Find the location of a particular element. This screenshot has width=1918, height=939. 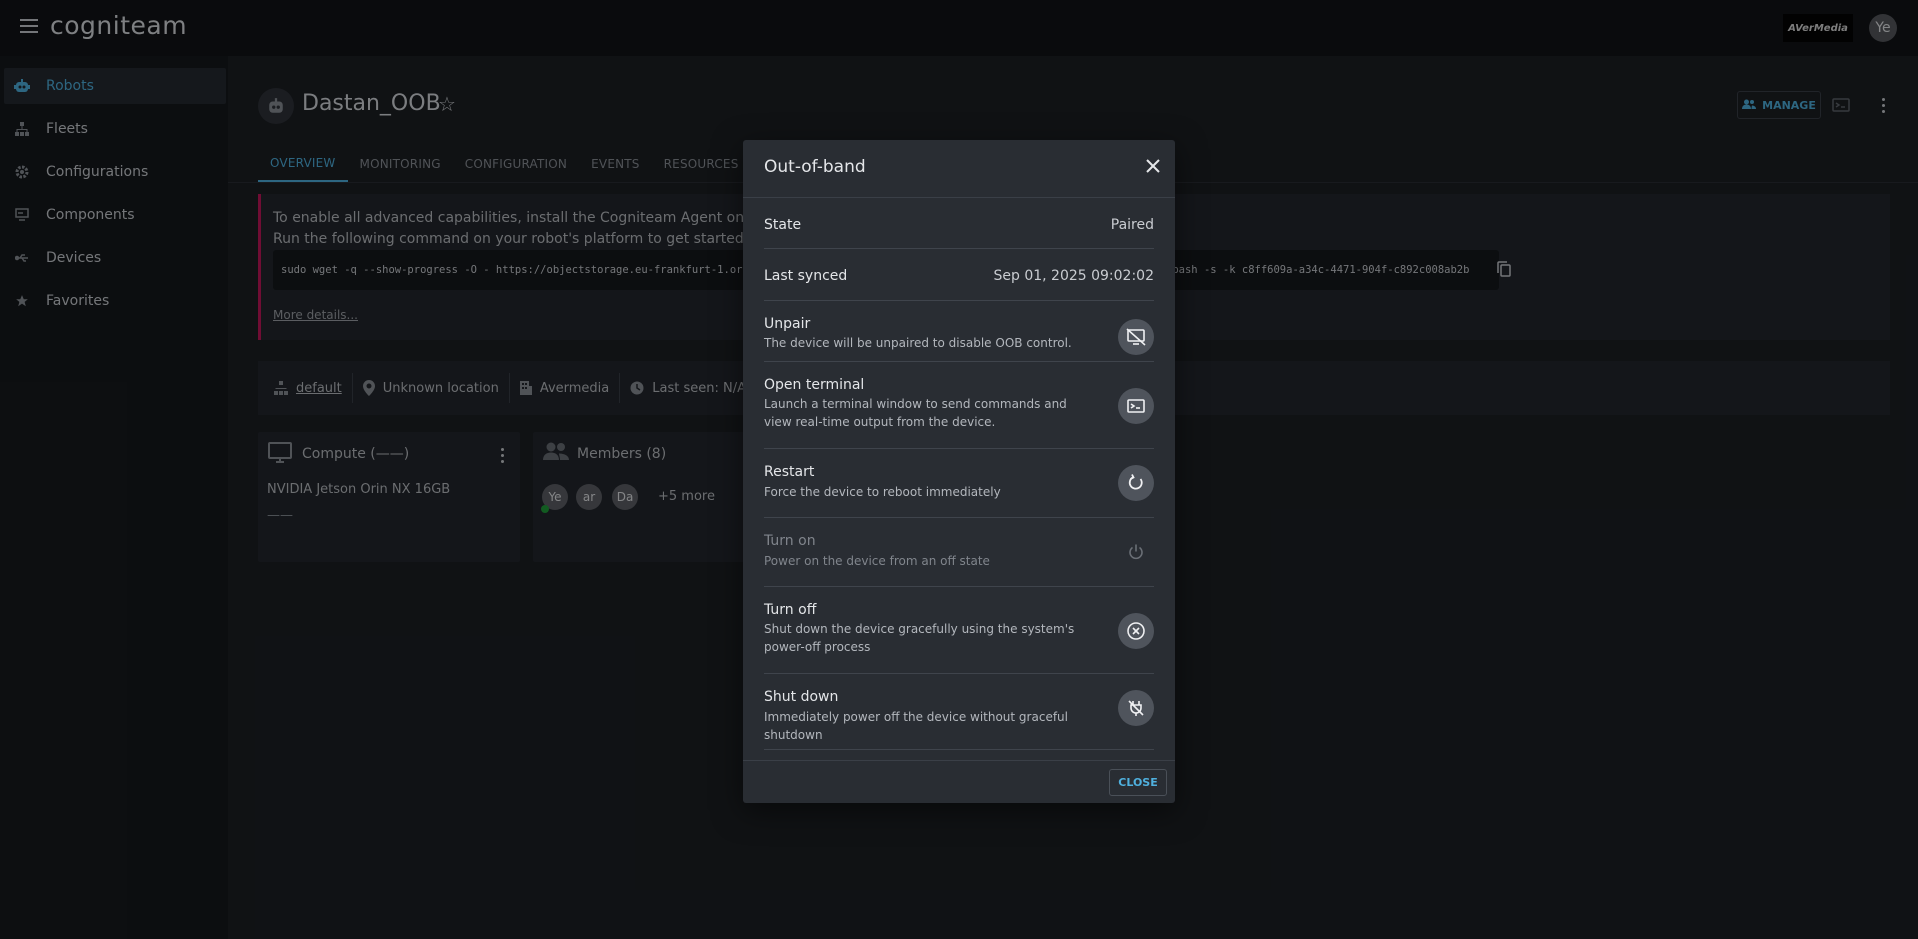

terminal-icon is located at coordinates (1136, 406).